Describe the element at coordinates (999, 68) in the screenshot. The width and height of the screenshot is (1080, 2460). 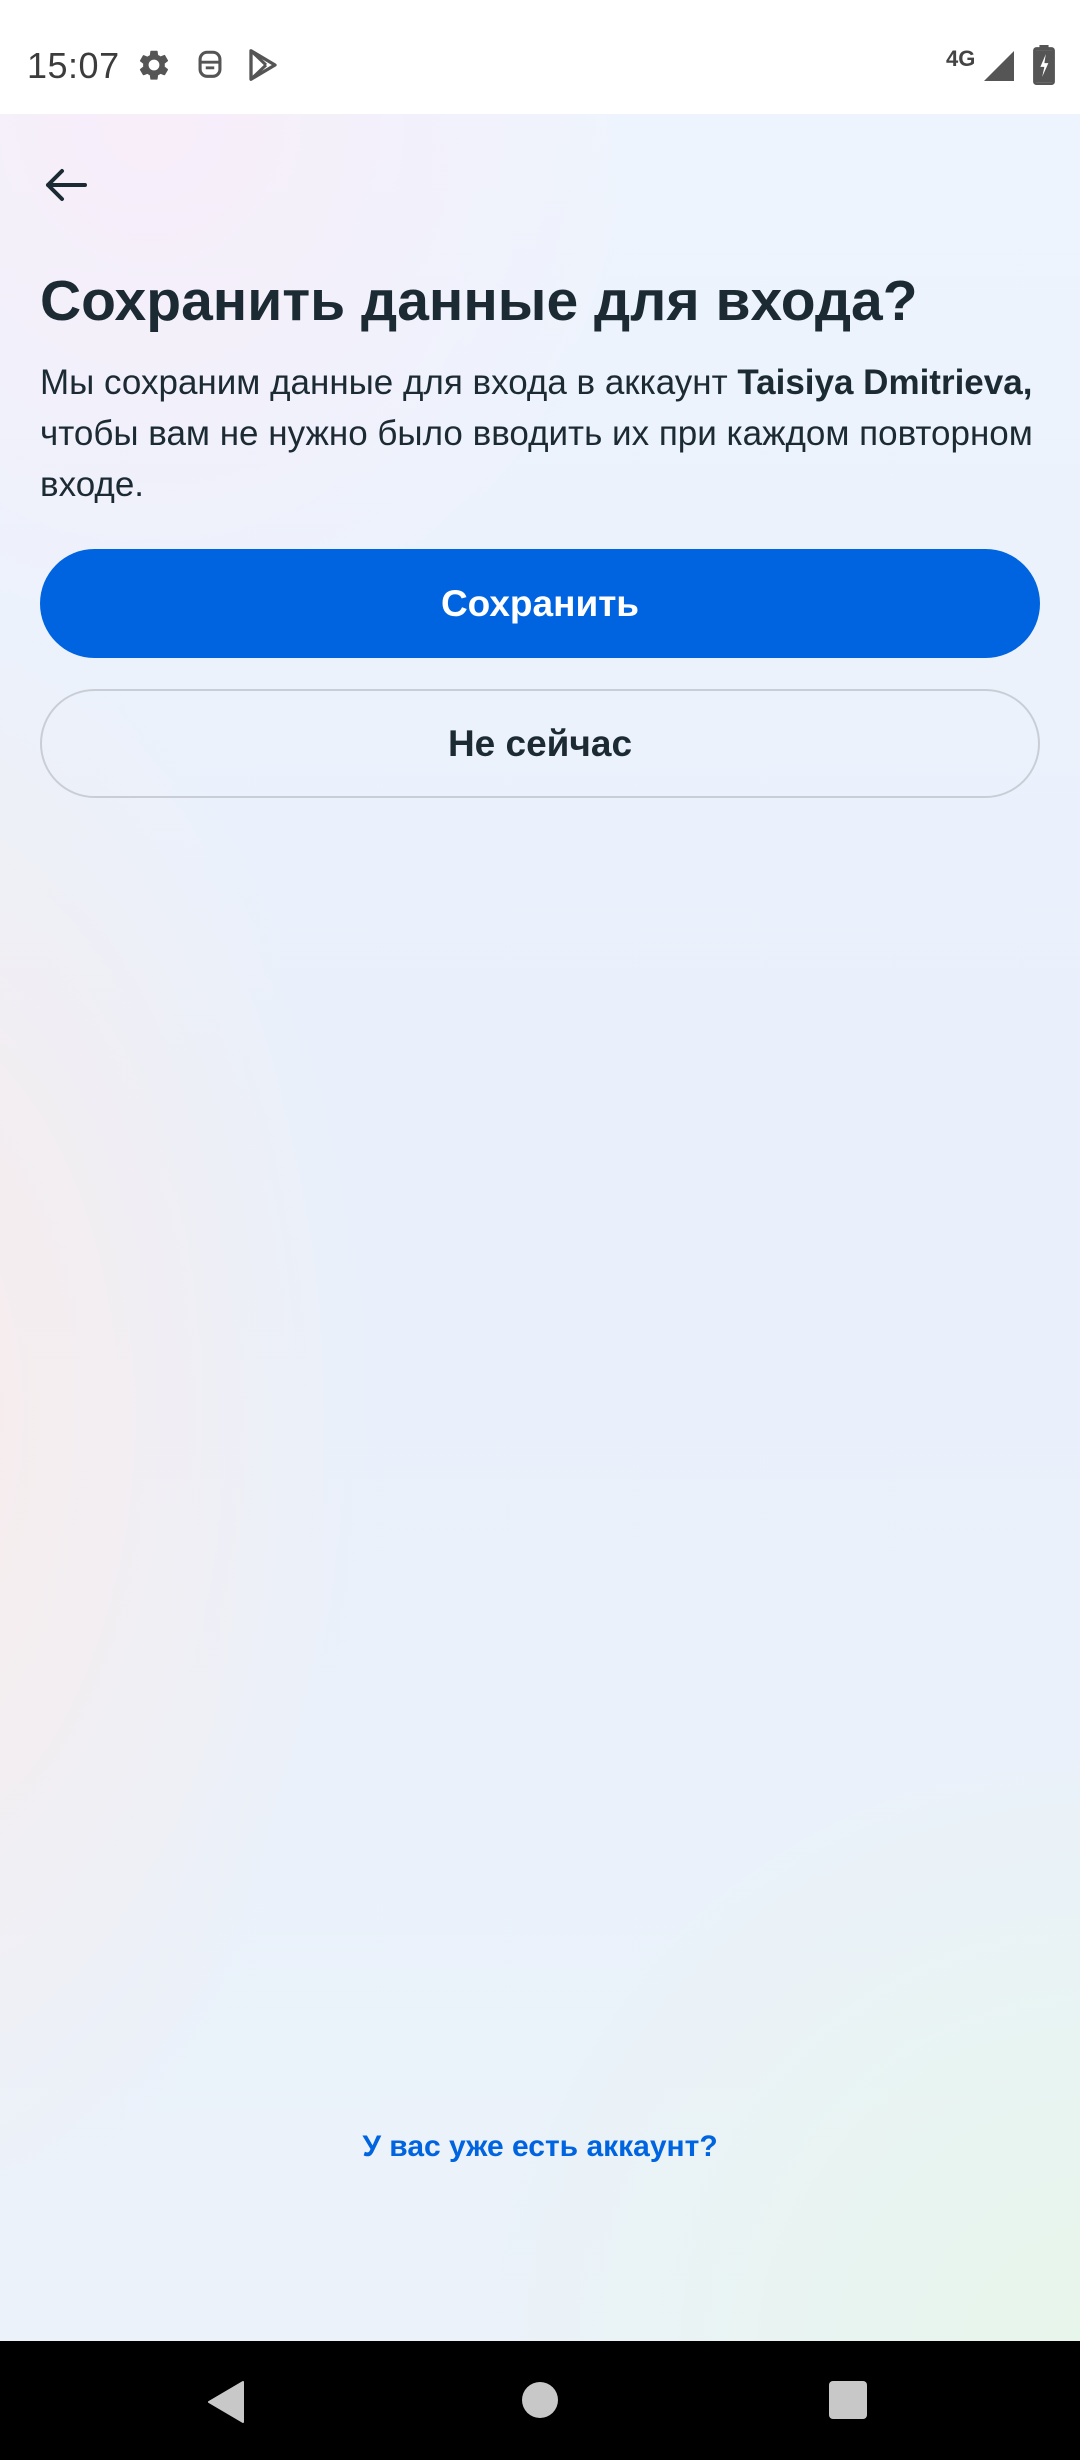
I see `signal-icon` at that location.